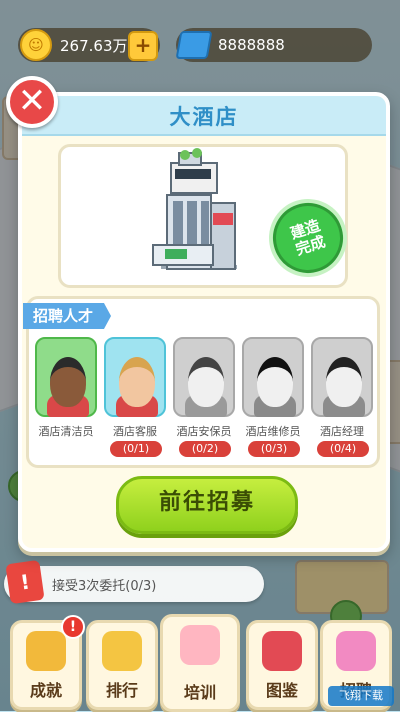 Image resolution: width=400 pixels, height=712 pixels. I want to click on staff-name: 酒店维修员, so click(273, 431).